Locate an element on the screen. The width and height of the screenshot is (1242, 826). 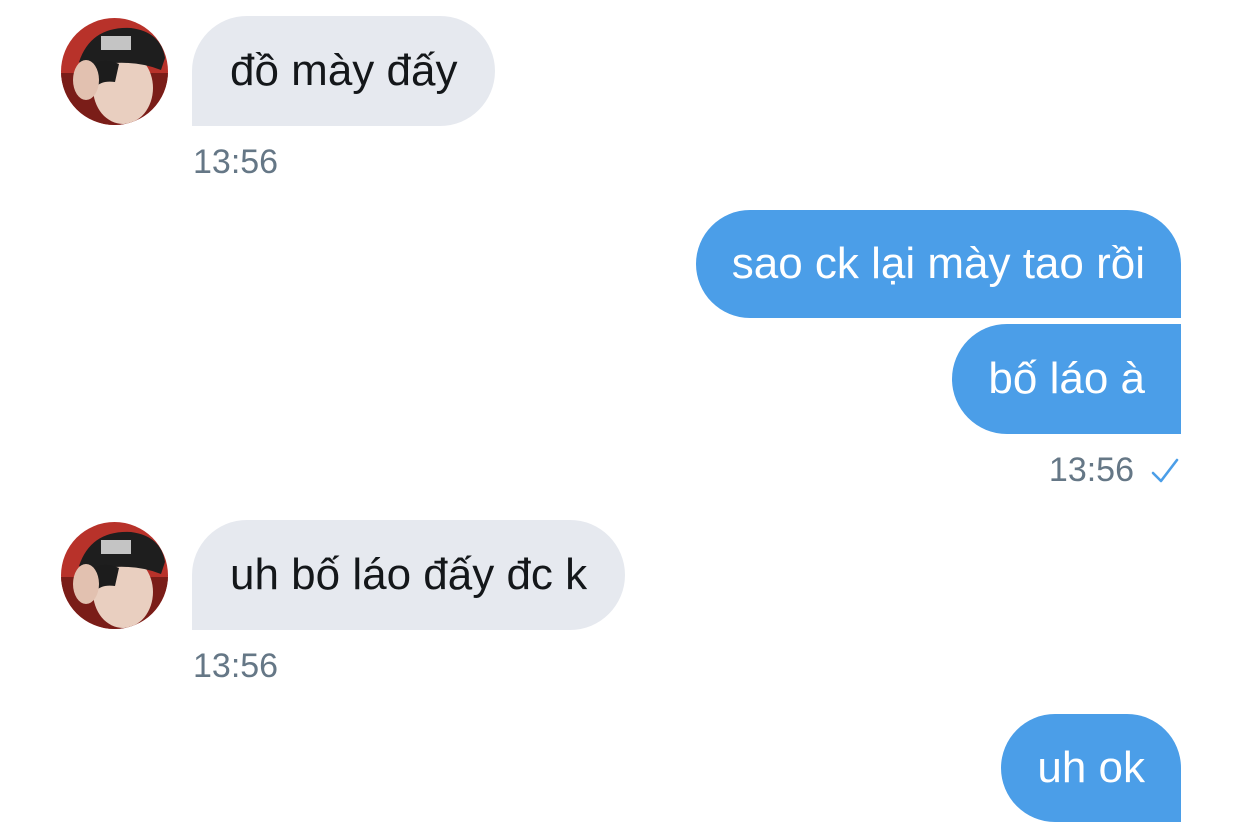
message-text: sao ck lại mày tao rồi is located at coordinates (938, 263).